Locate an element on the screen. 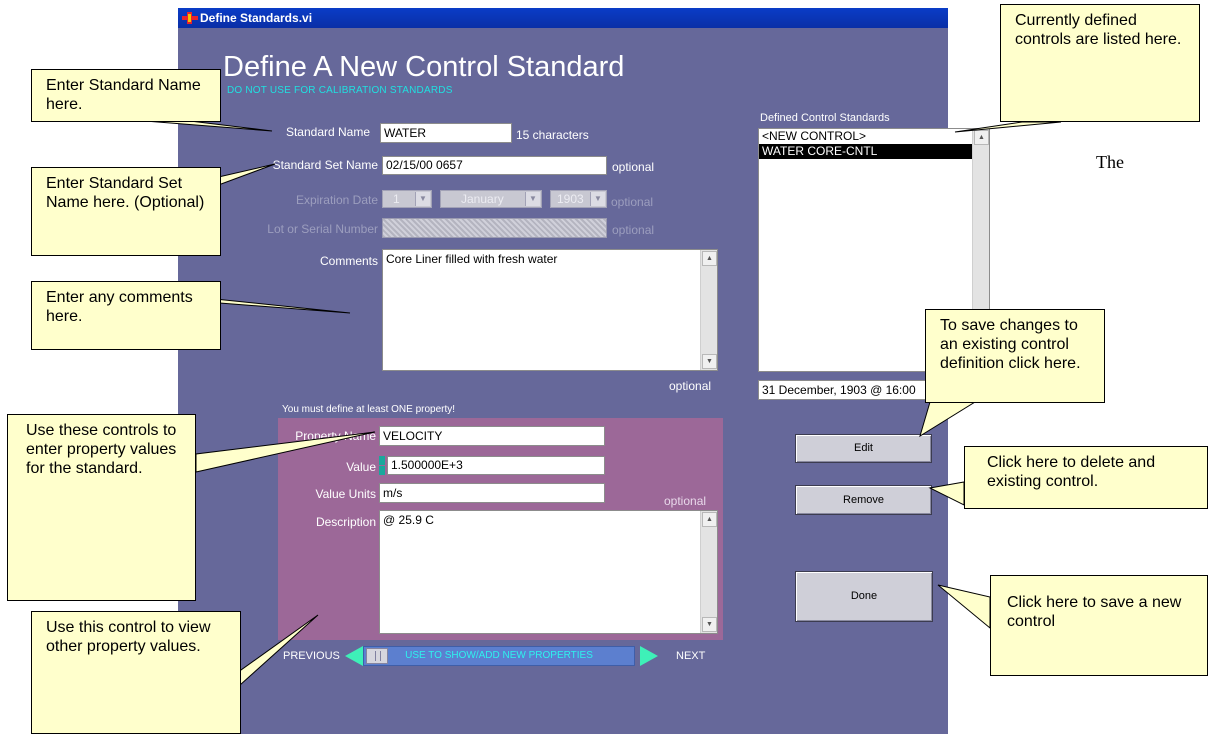  callout-set-name: Enter Standard Set Name here. (Optional) is located at coordinates (126, 211).